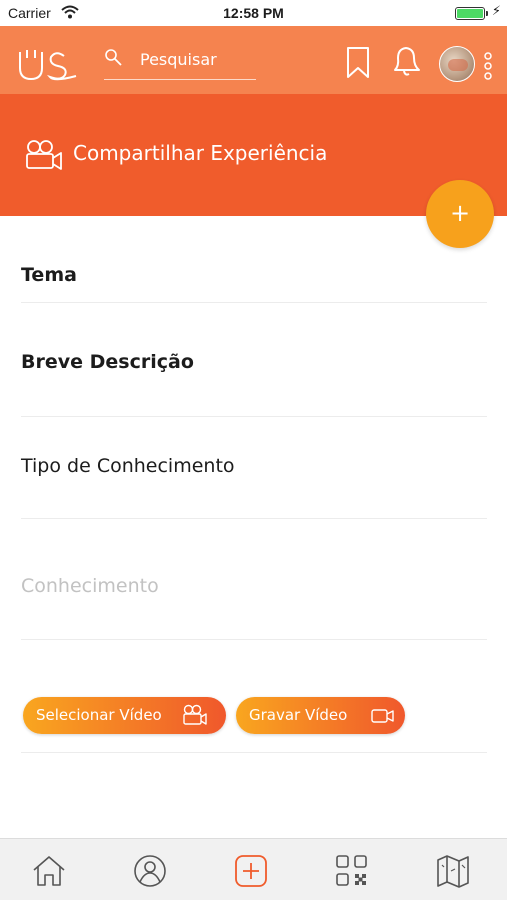  I want to click on bottom-tab-bar, so click(253, 869).